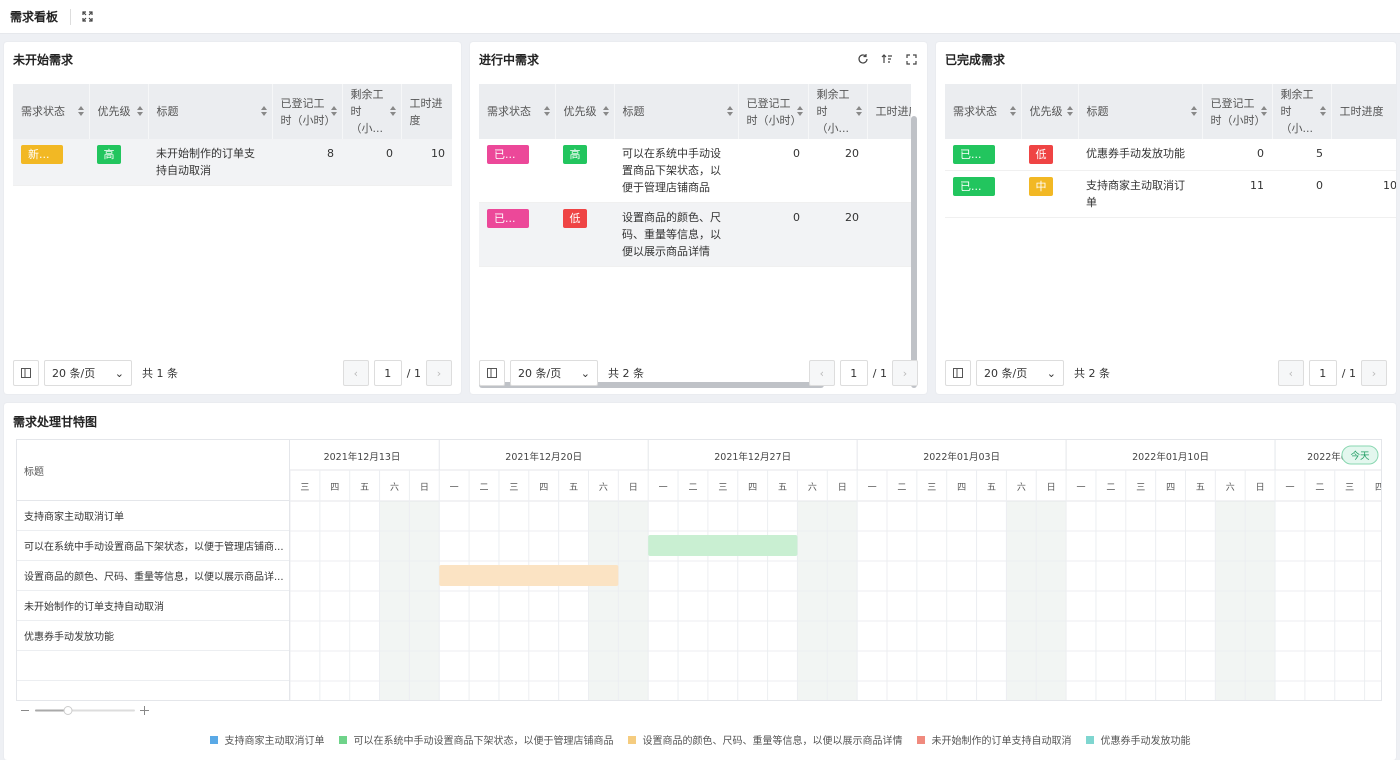 The width and height of the screenshot is (1400, 760). Describe the element at coordinates (1170, 155) in the screenshot. I see `table-row: 已... 低 优惠券手动发放功能 0 5` at that location.